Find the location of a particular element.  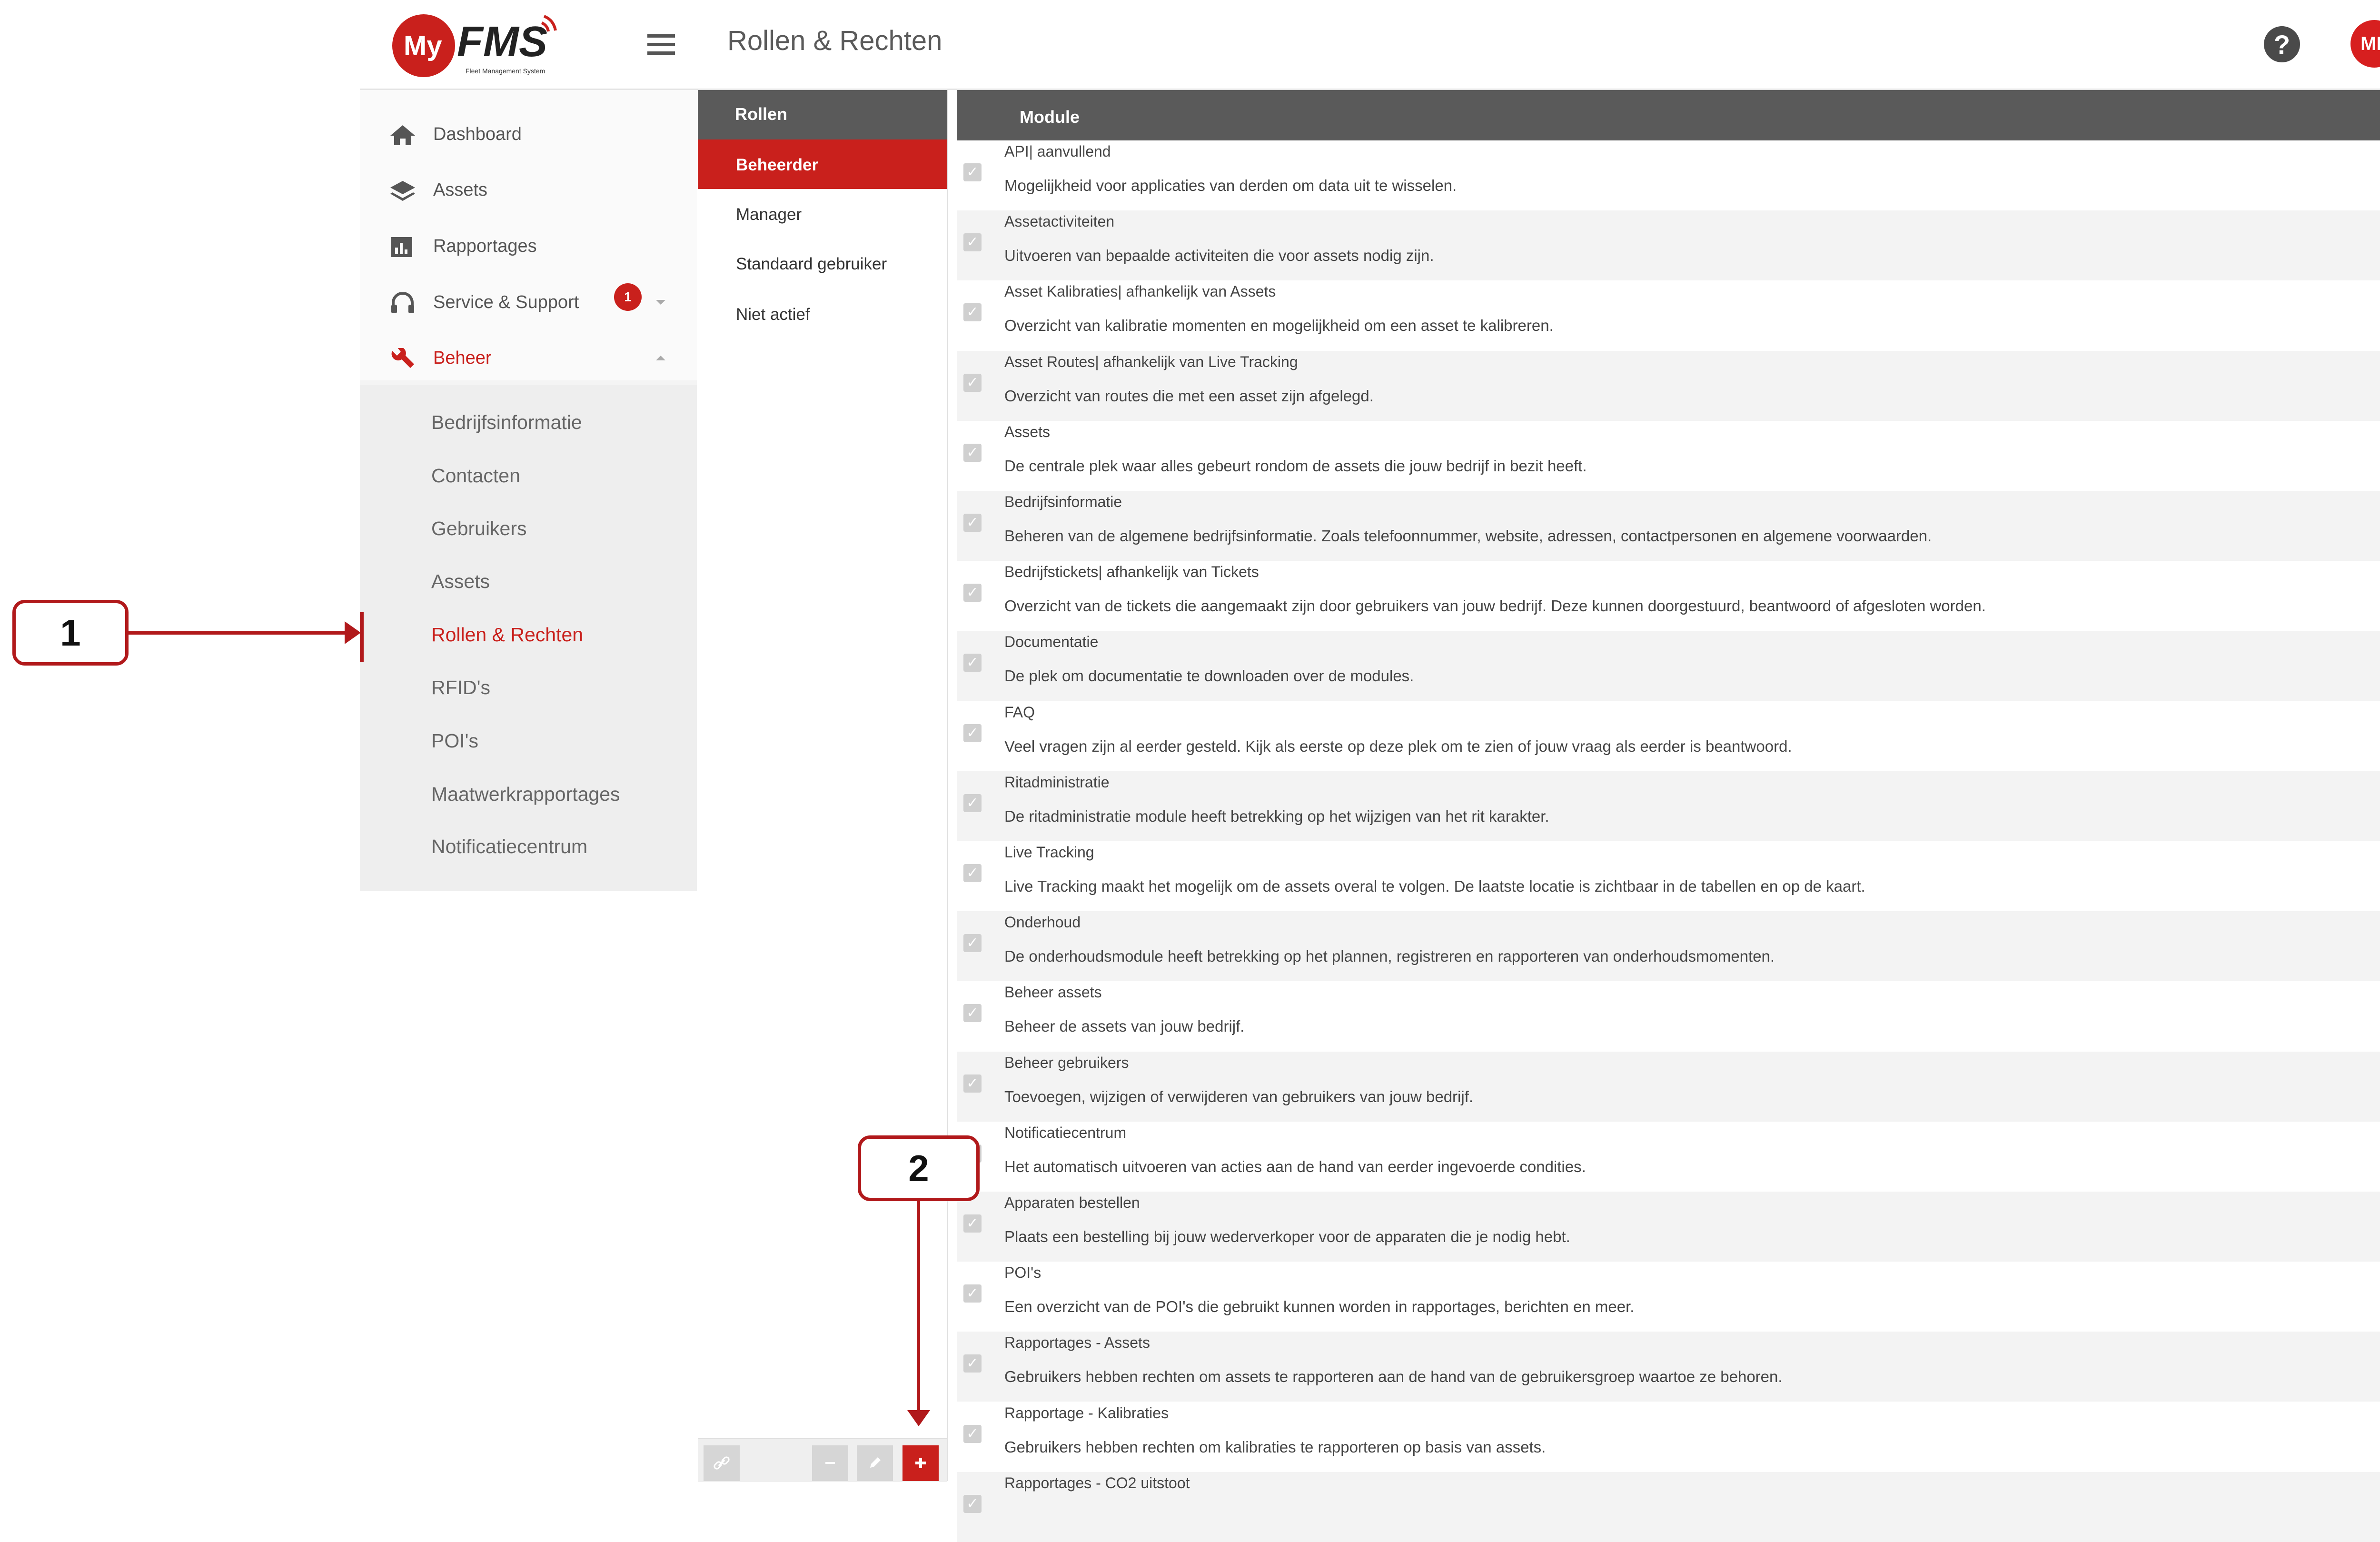

role-label: Beheerder is located at coordinates (777, 165).